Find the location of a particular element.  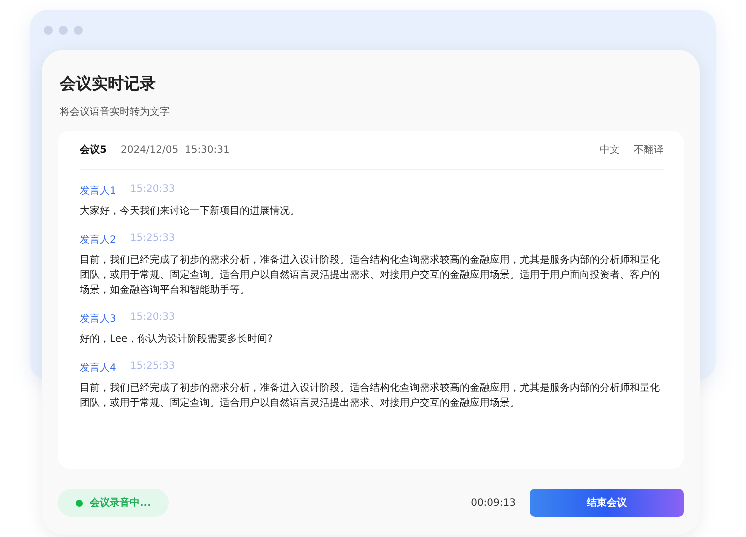

end-meeting-button: 结束会议 is located at coordinates (607, 503).